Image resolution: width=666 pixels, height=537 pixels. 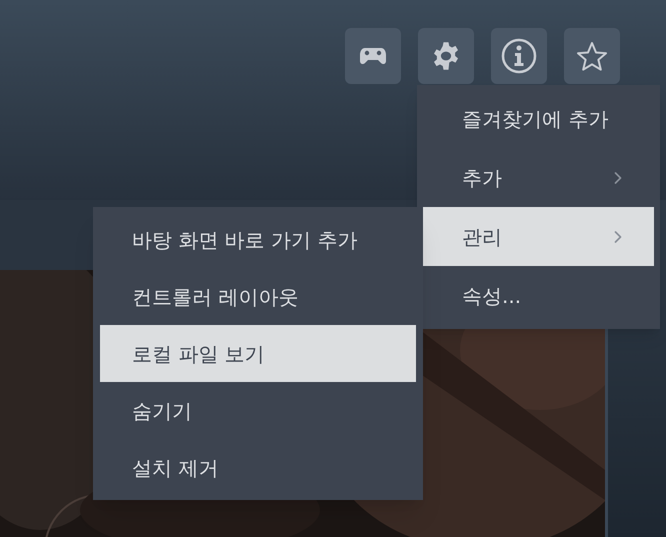 I want to click on info-icon, so click(x=519, y=56).